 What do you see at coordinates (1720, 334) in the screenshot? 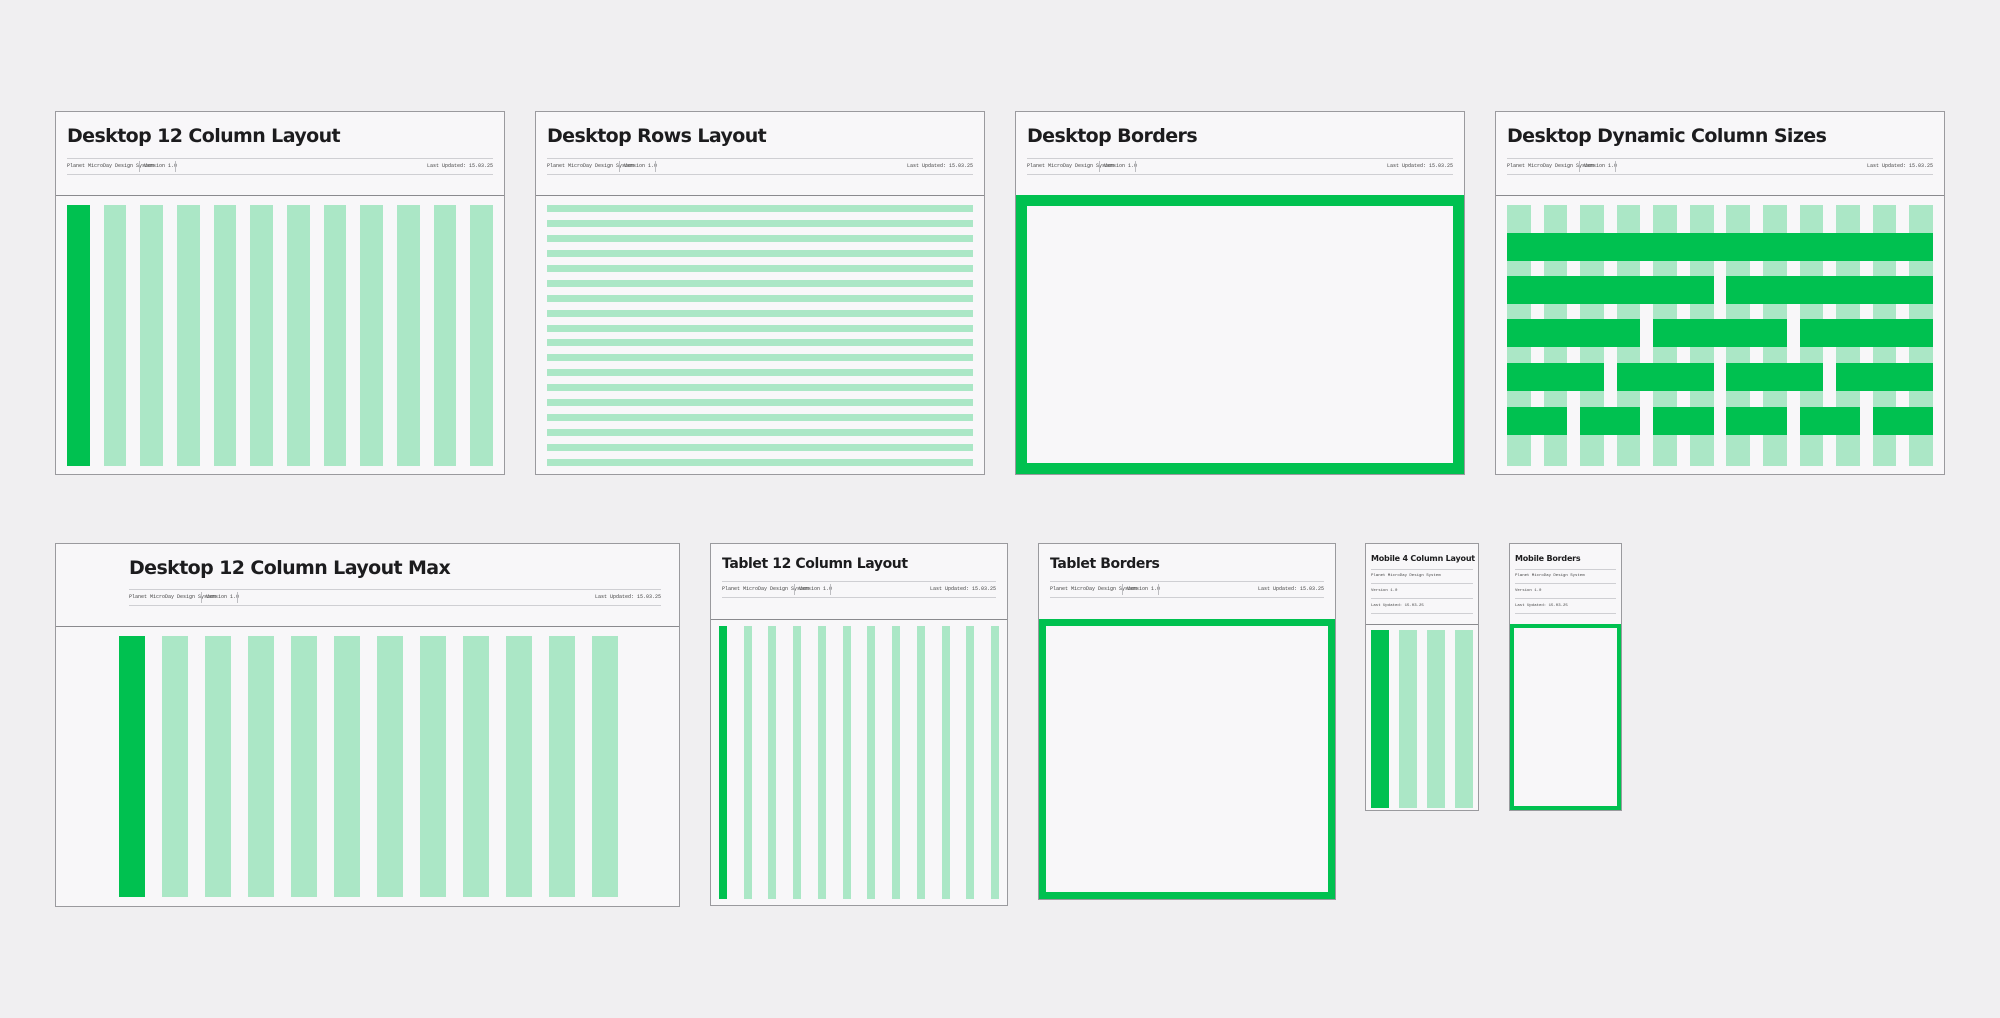
I see `grid-dynamic` at bounding box center [1720, 334].